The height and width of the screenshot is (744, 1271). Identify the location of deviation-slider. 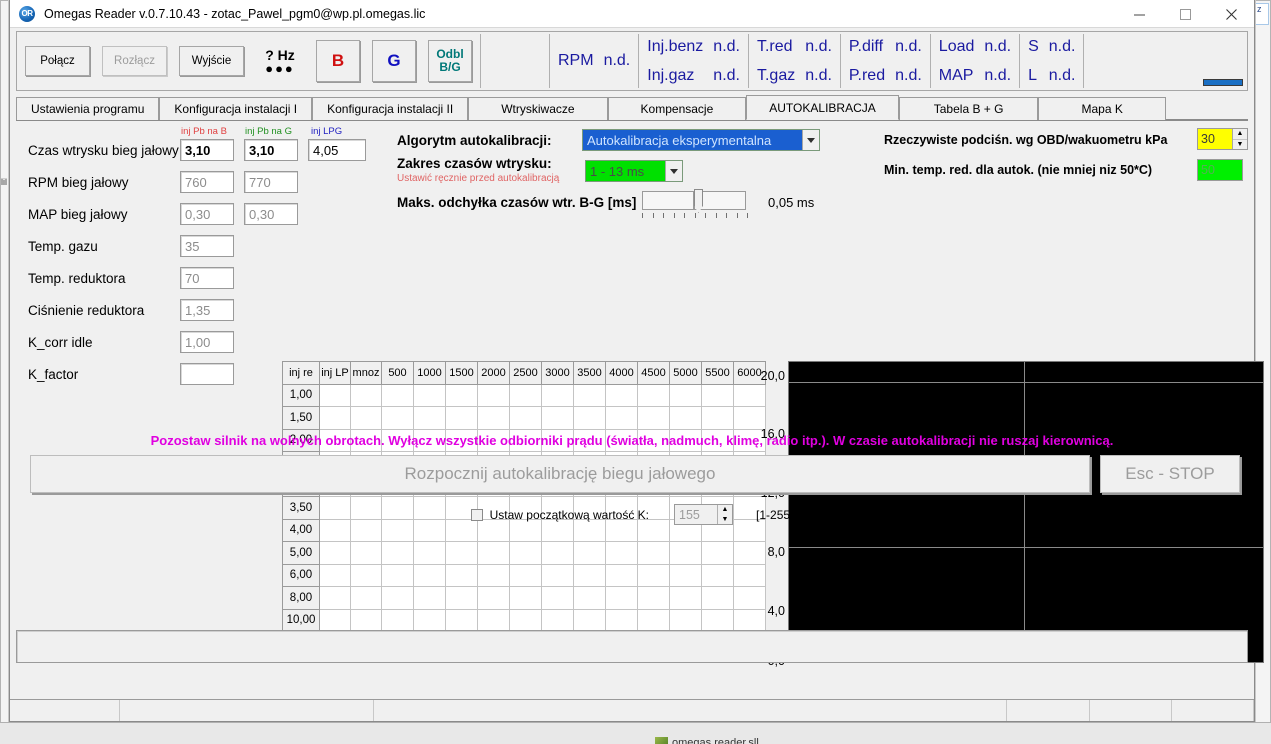
(697, 203).